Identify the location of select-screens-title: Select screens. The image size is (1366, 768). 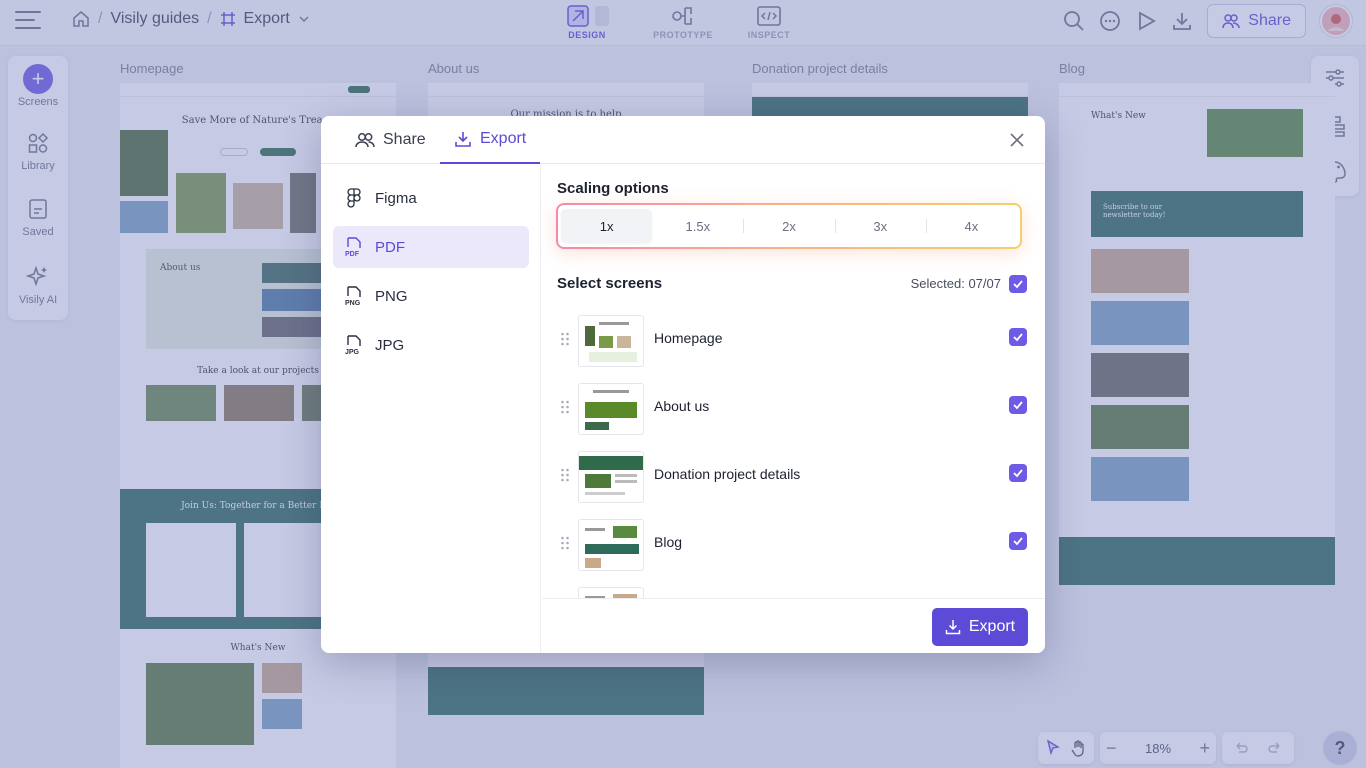
(610, 283).